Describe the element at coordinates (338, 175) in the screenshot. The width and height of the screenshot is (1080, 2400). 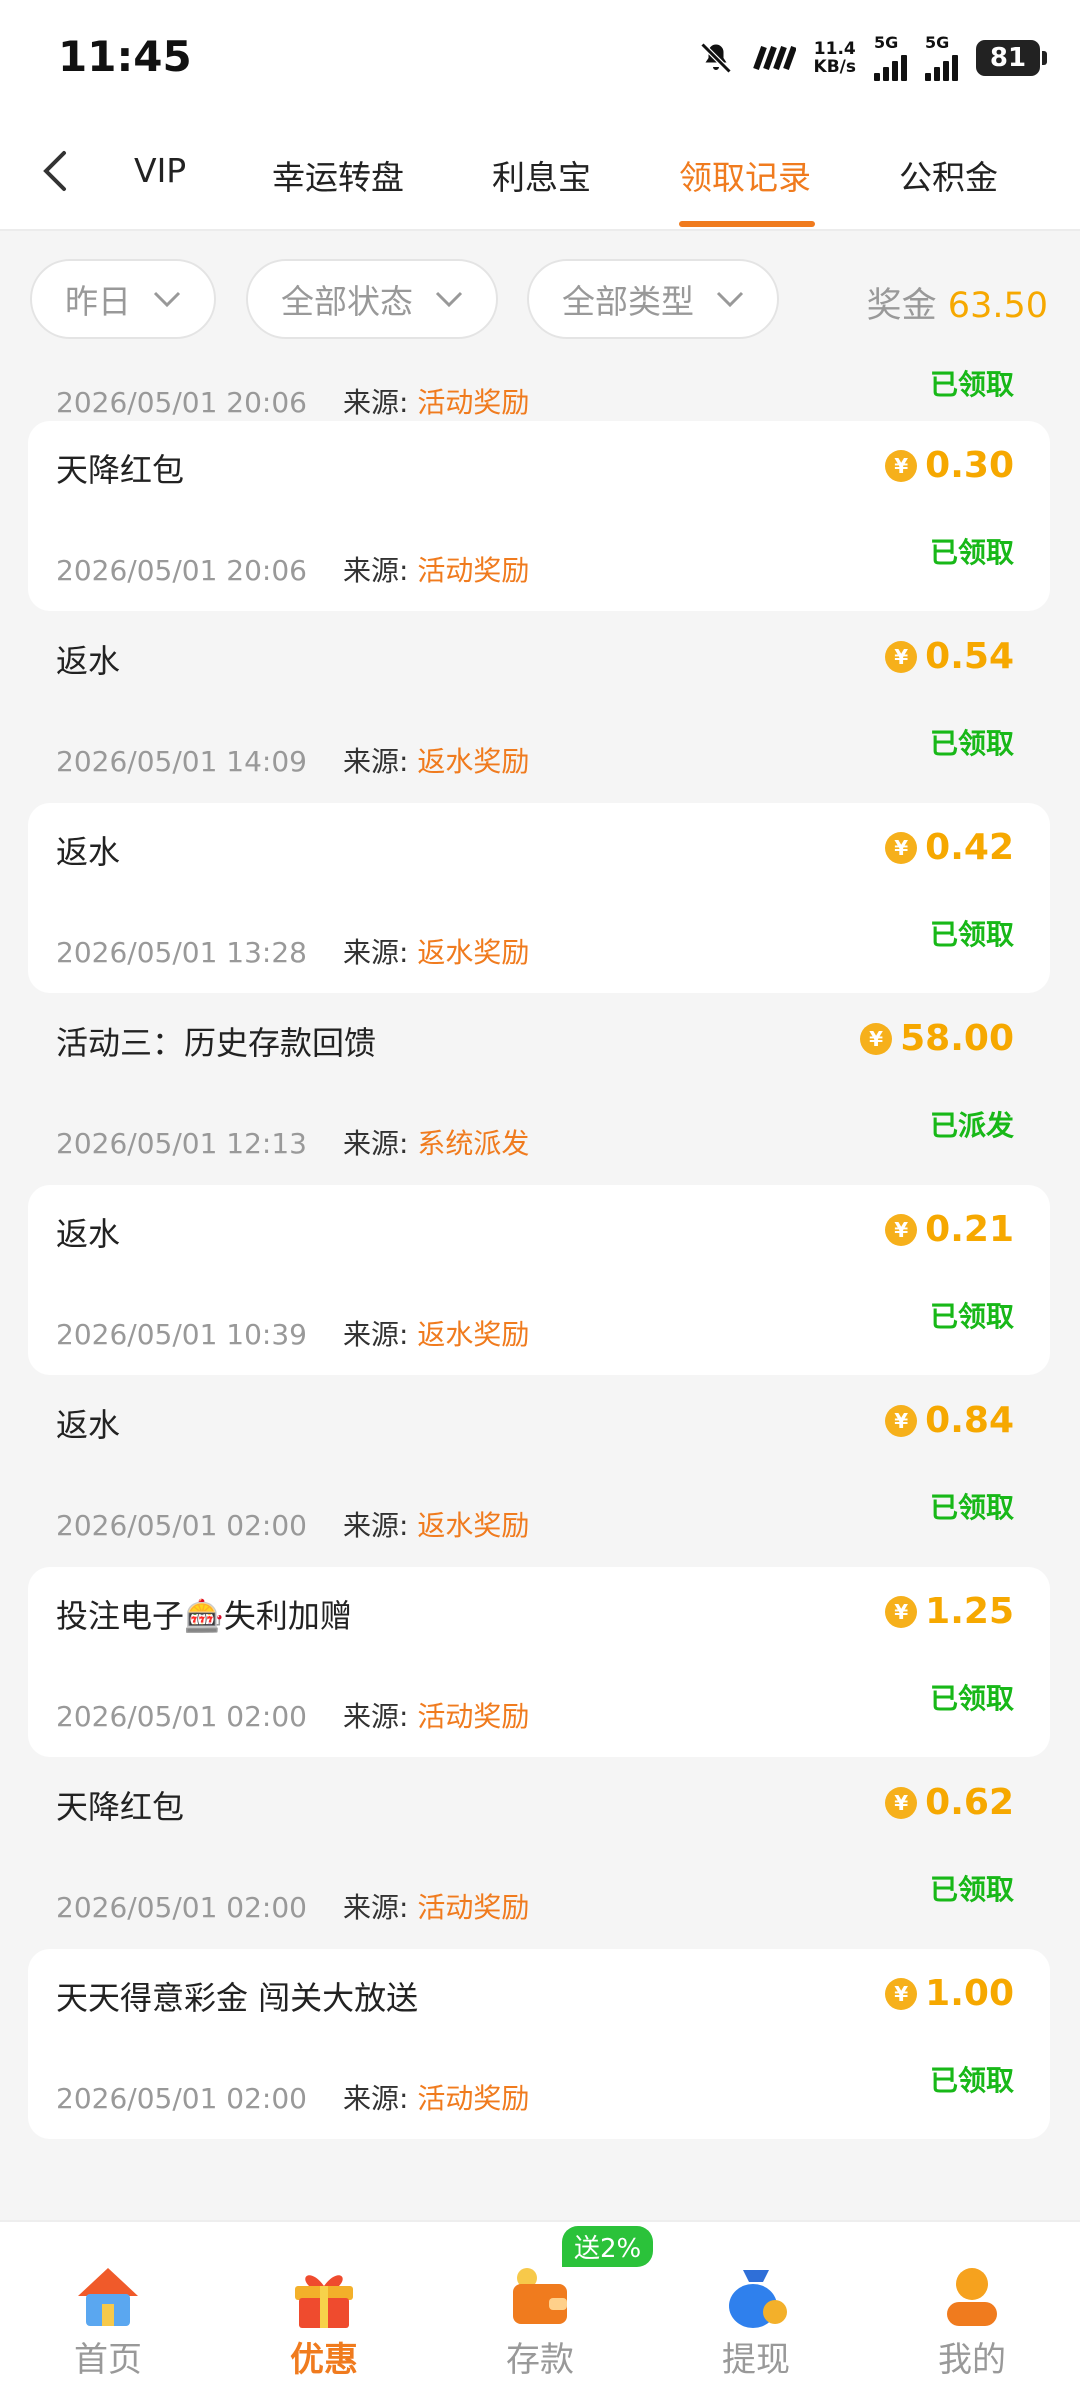
I see `tab-lucky-wheel: 幸运转盘` at that location.